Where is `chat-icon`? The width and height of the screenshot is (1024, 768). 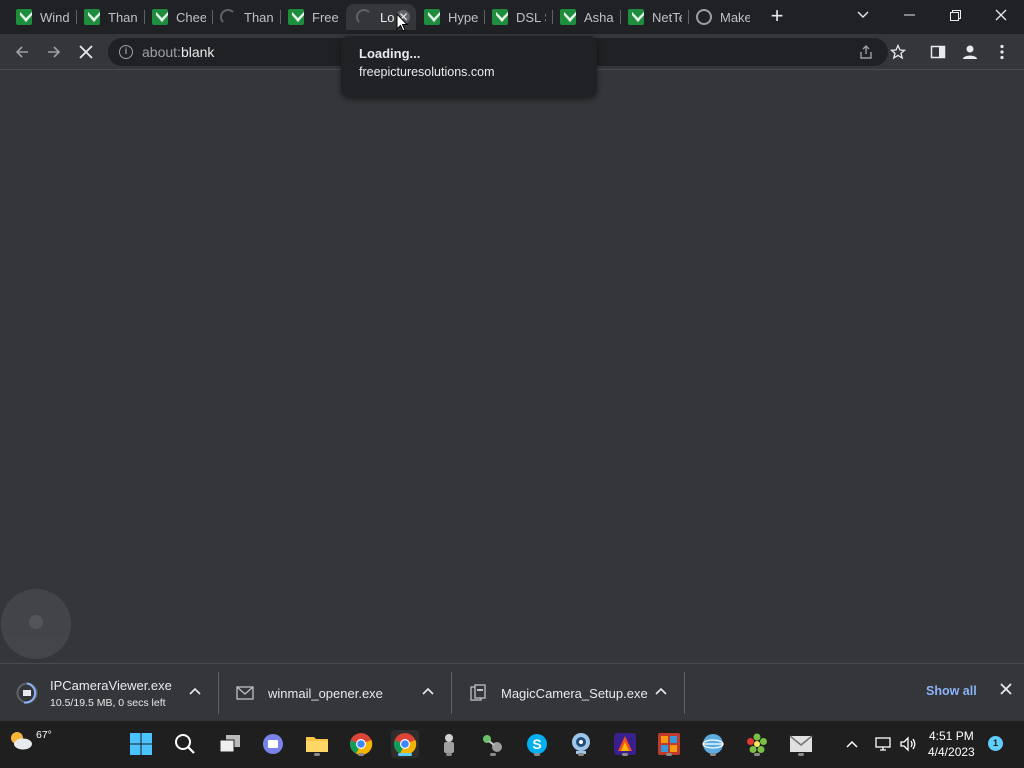
chat-icon is located at coordinates (273, 744).